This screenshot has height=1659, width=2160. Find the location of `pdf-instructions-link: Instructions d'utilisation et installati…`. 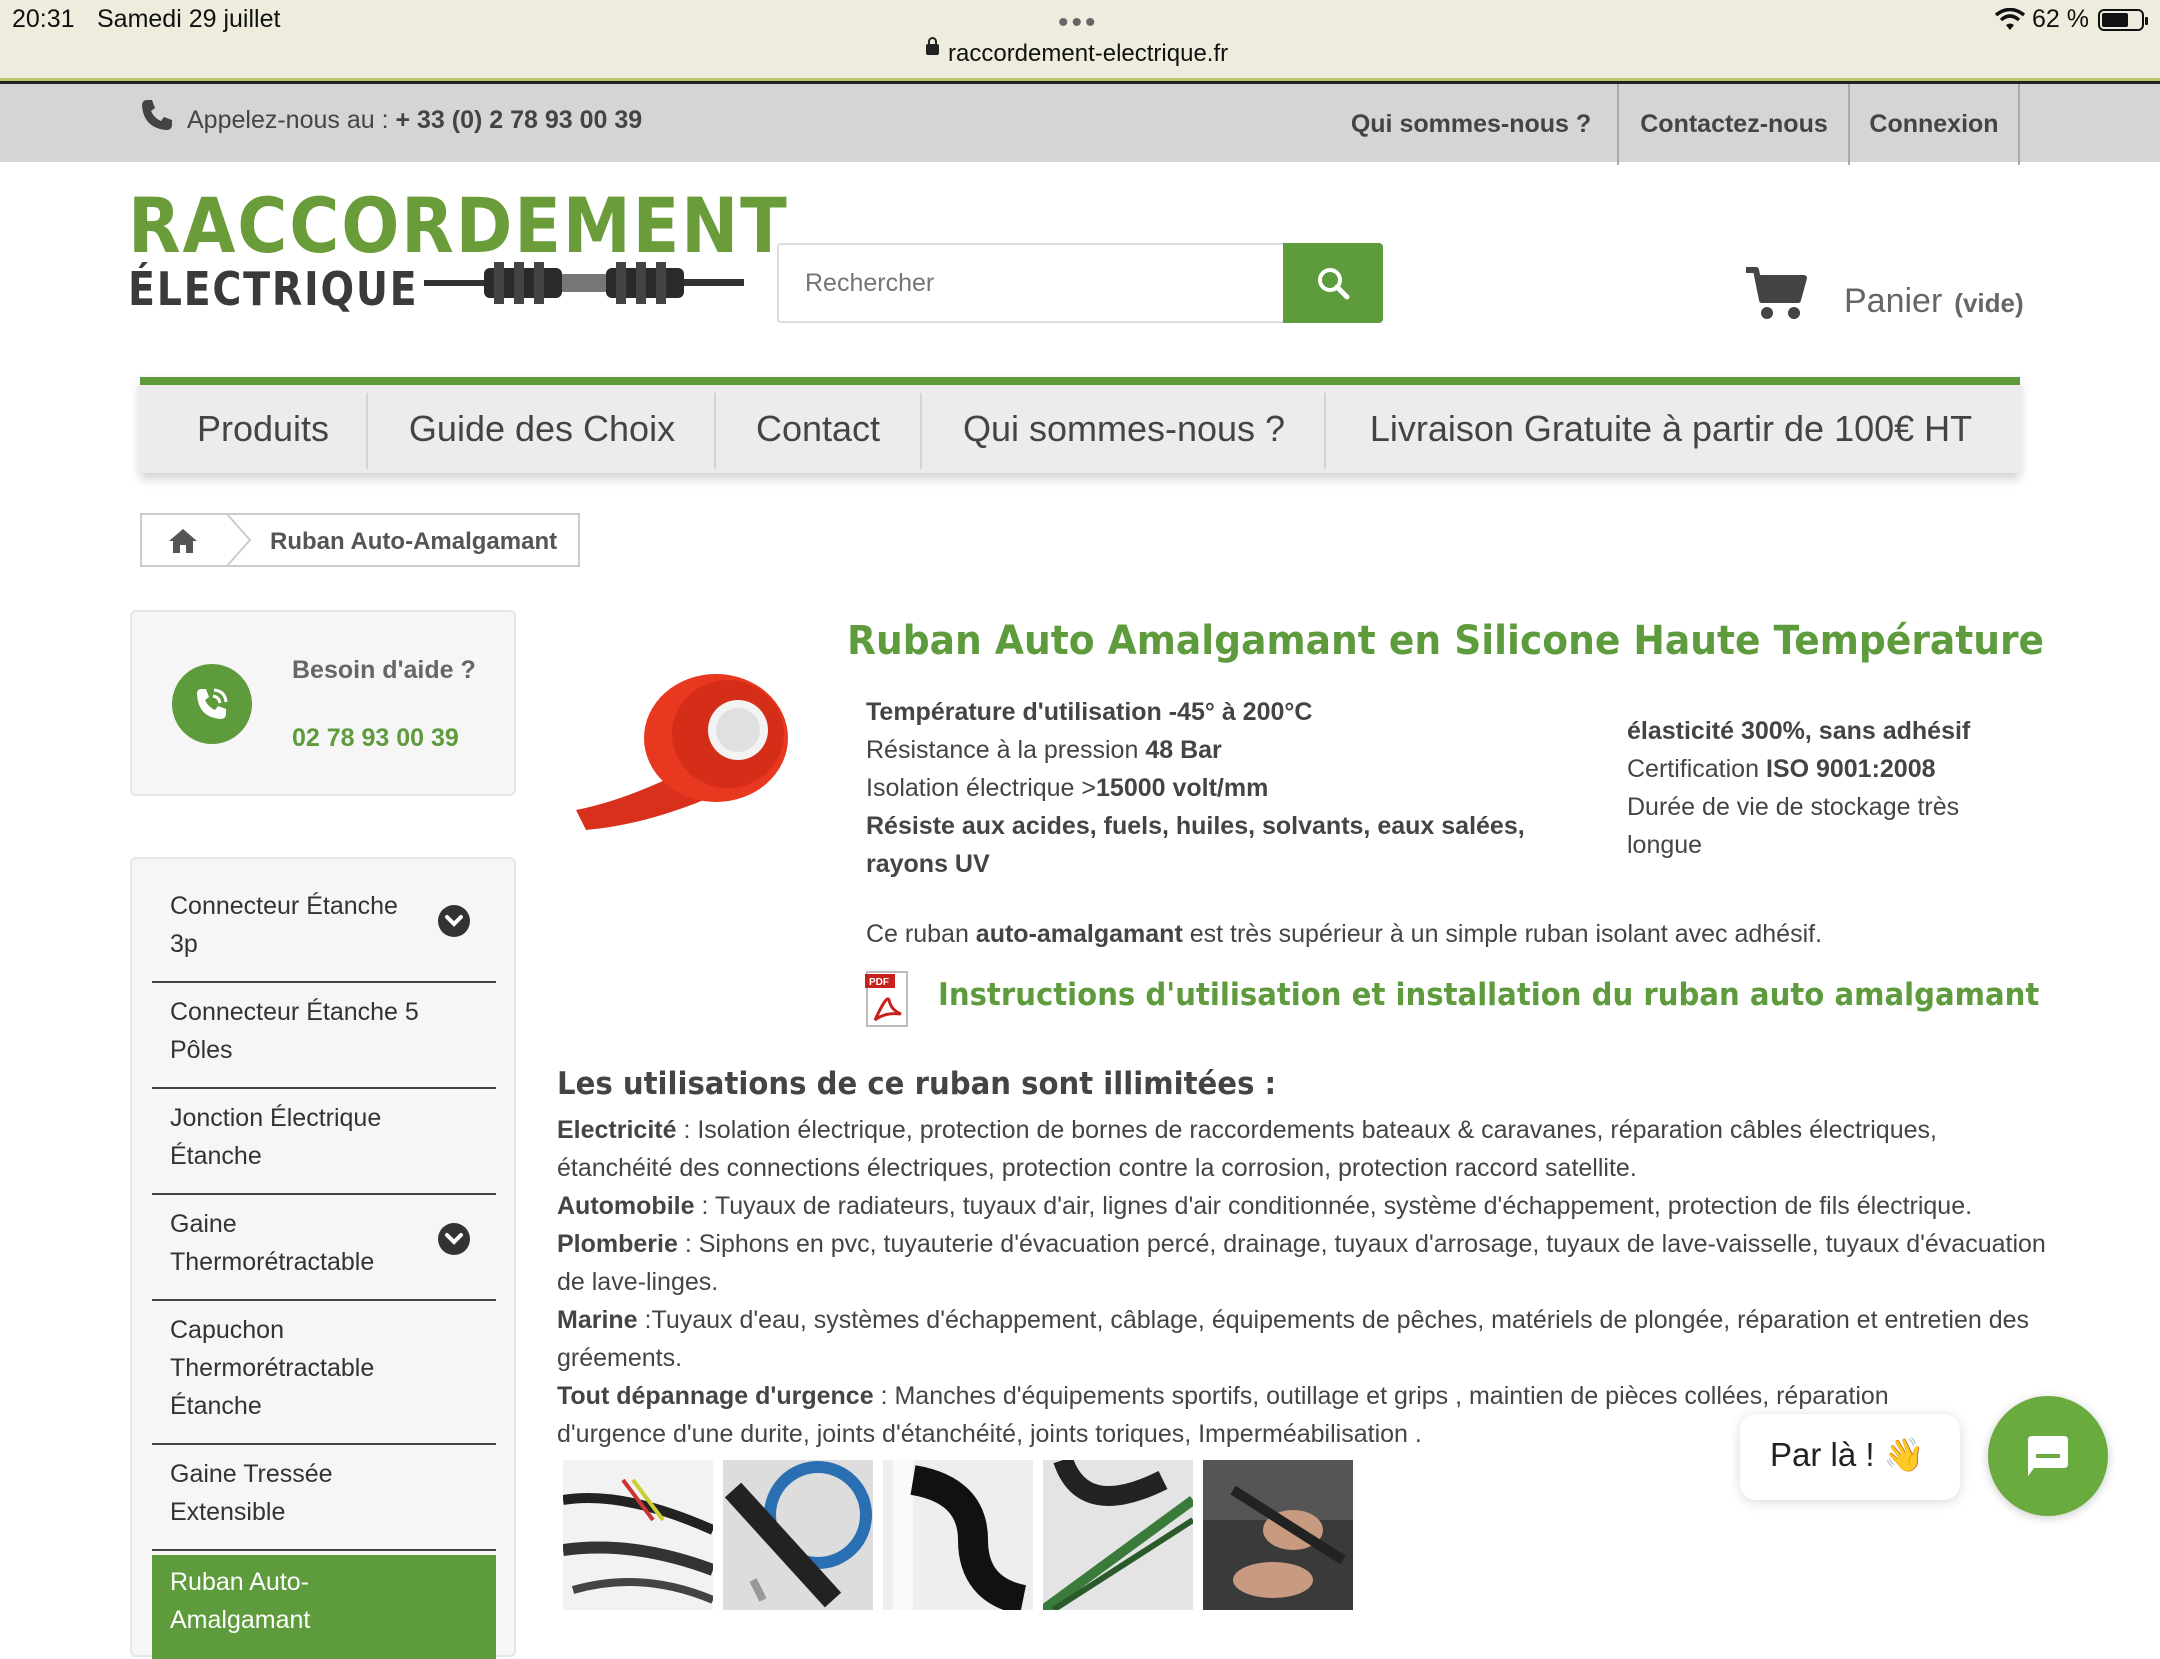

pdf-instructions-link: Instructions d'utilisation et installati… is located at coordinates (1488, 995).